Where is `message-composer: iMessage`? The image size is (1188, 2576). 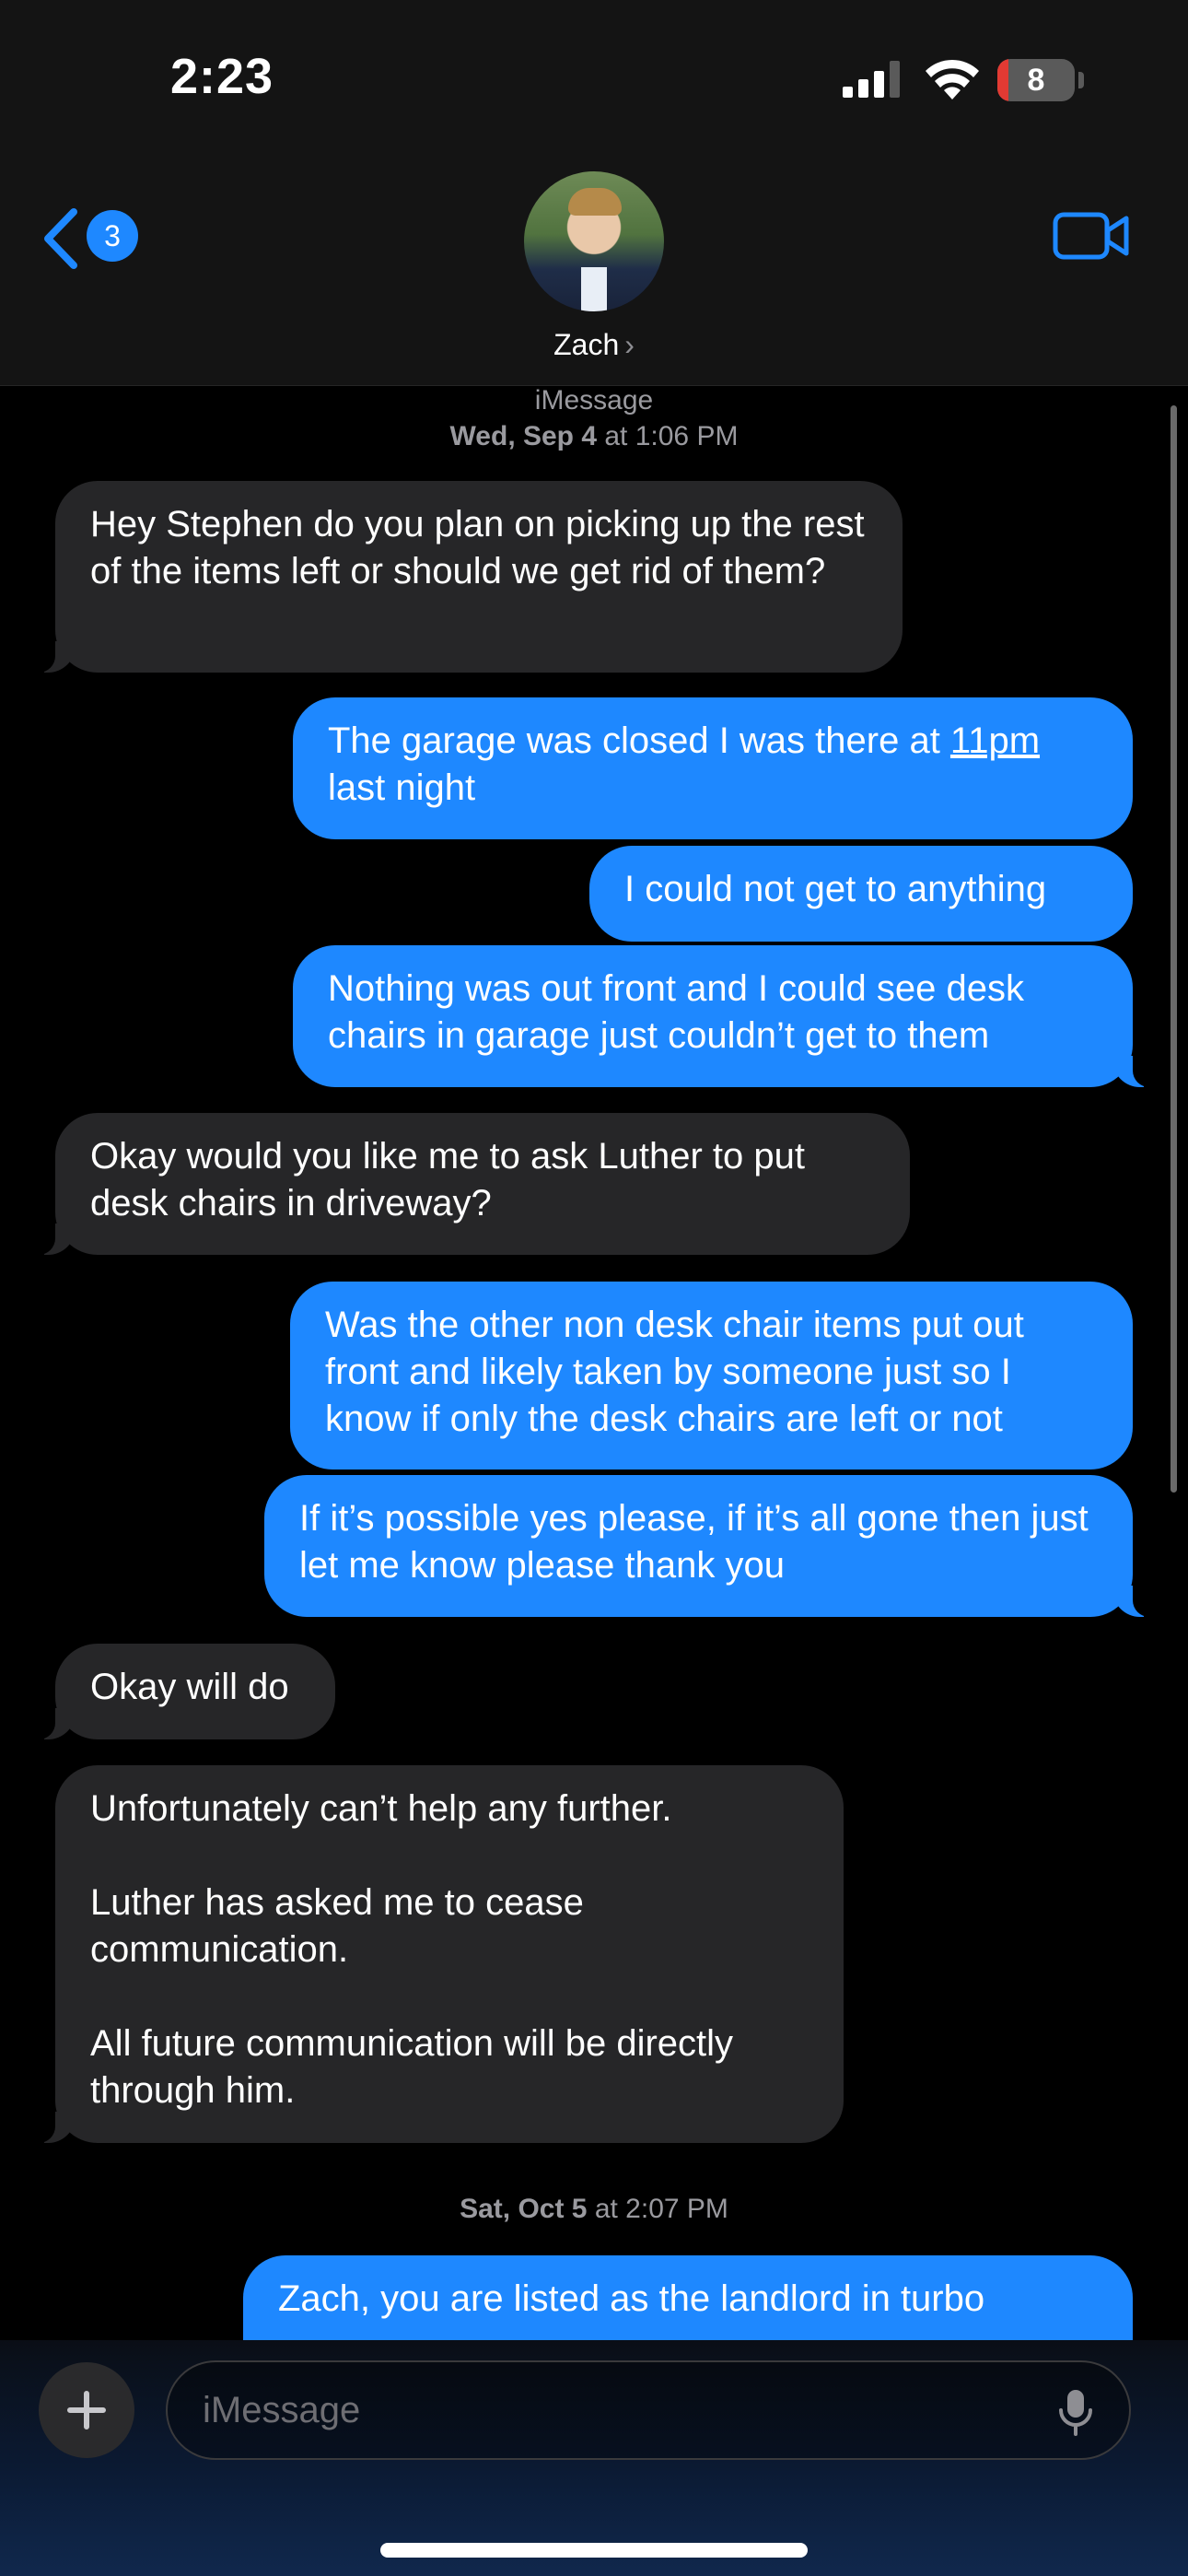 message-composer: iMessage is located at coordinates (594, 2458).